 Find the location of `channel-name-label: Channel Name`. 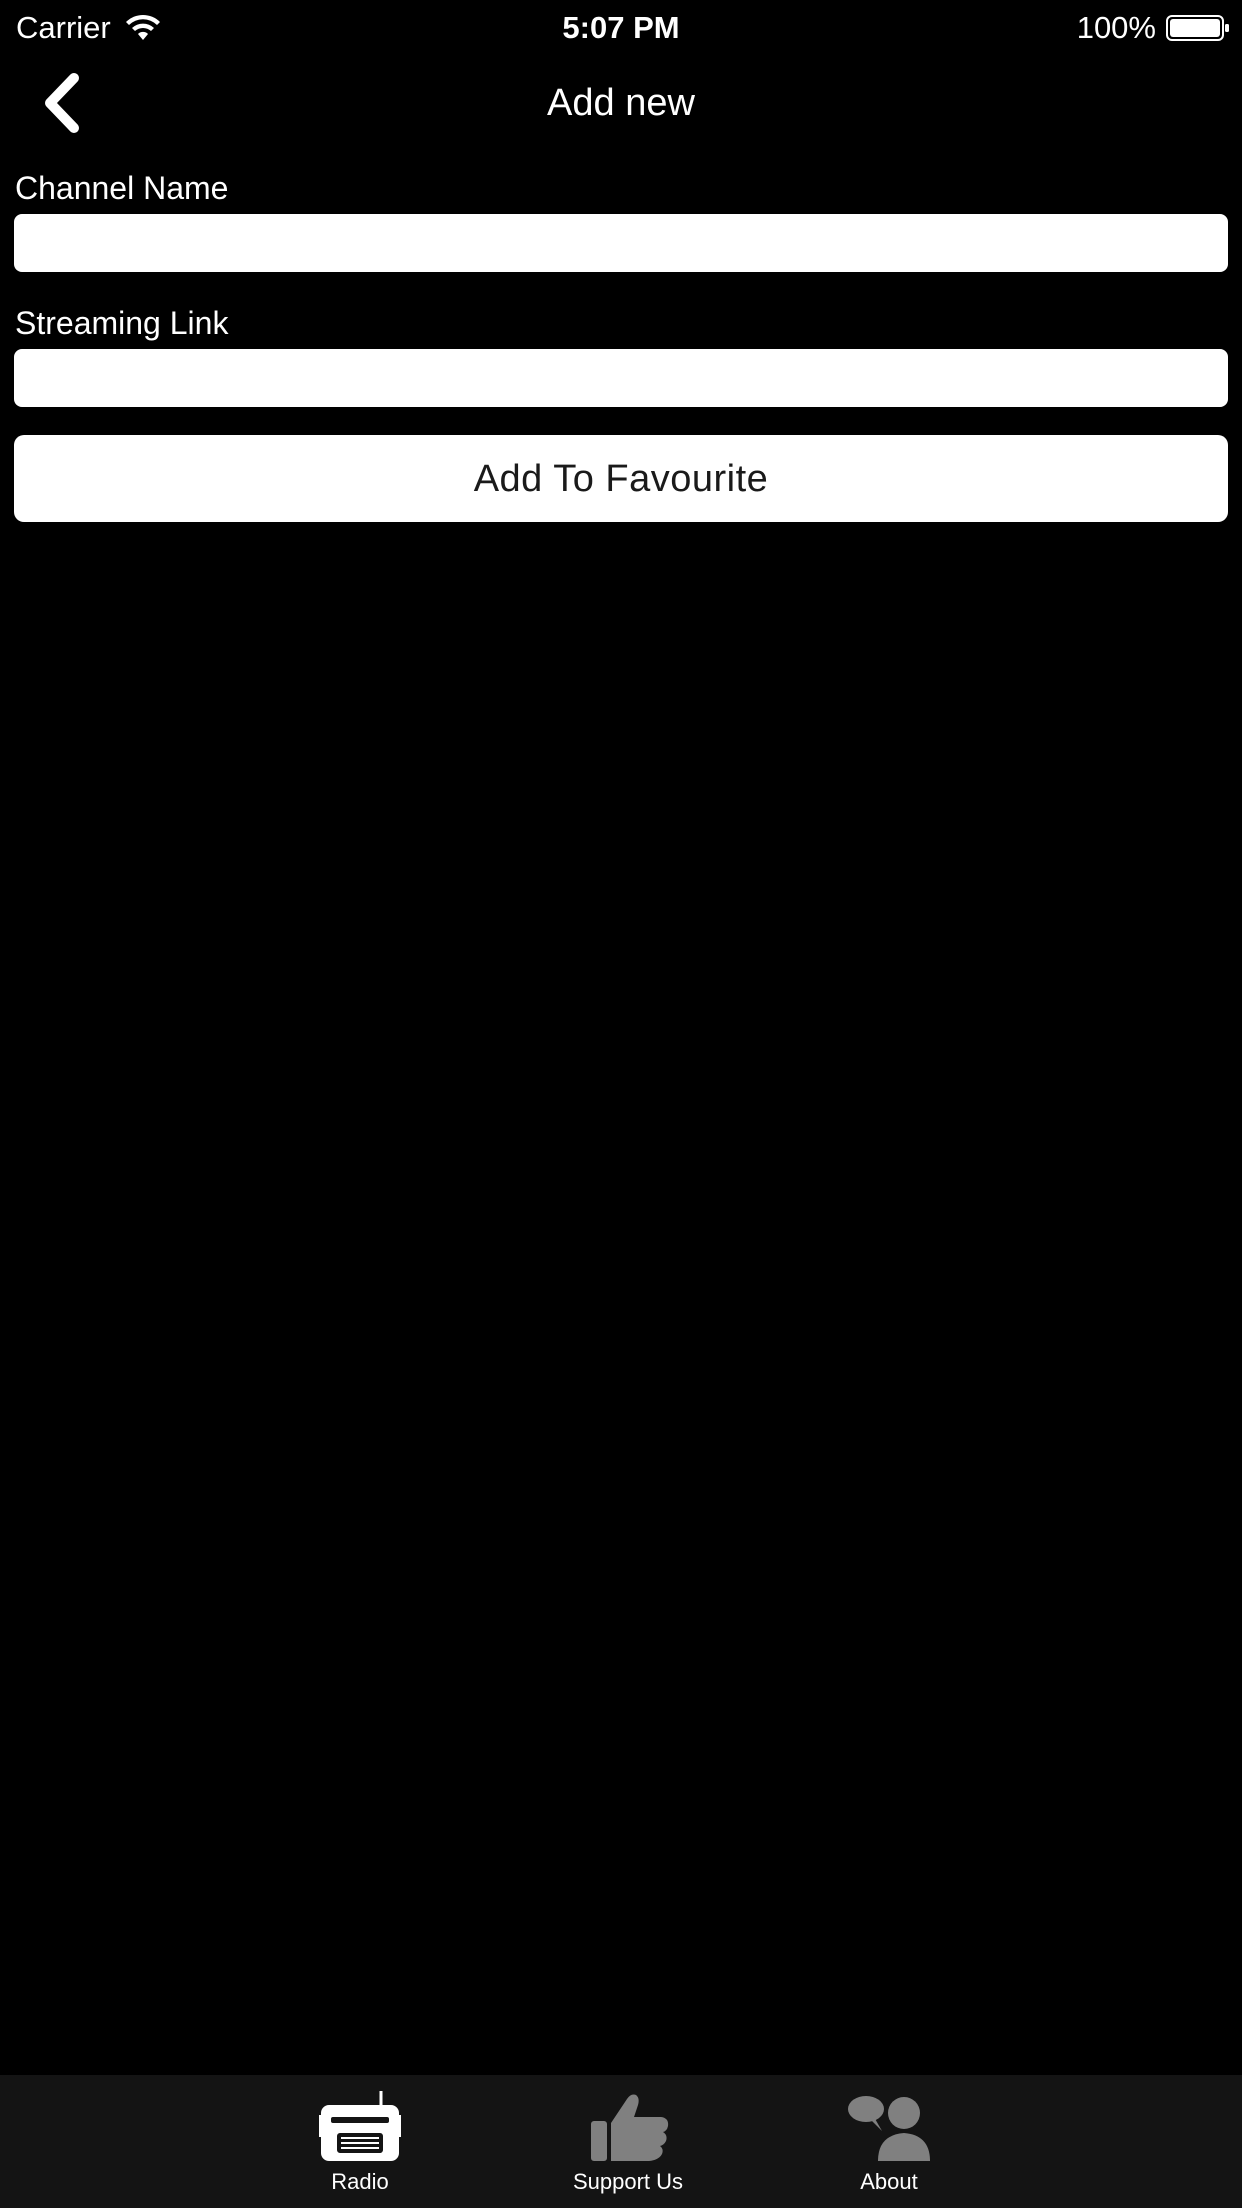

channel-name-label: Channel Name is located at coordinates (122, 188).